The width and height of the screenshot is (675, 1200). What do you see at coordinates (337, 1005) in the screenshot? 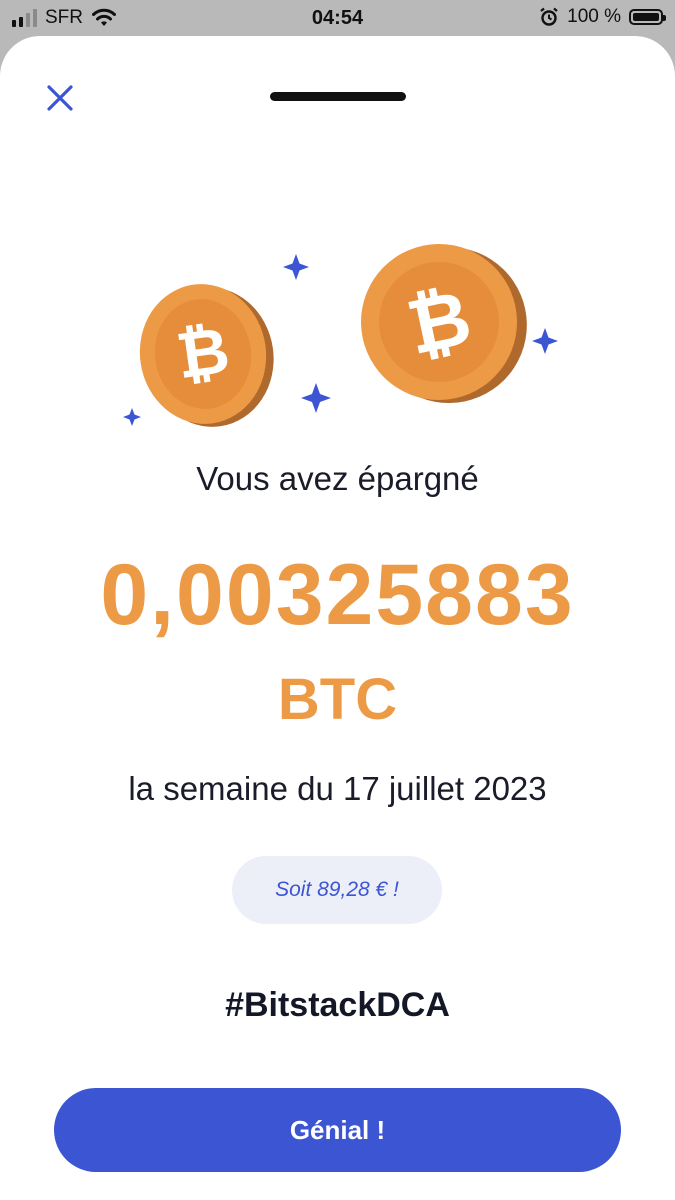
I see `hashtag-label: #BitstackDCA` at bounding box center [337, 1005].